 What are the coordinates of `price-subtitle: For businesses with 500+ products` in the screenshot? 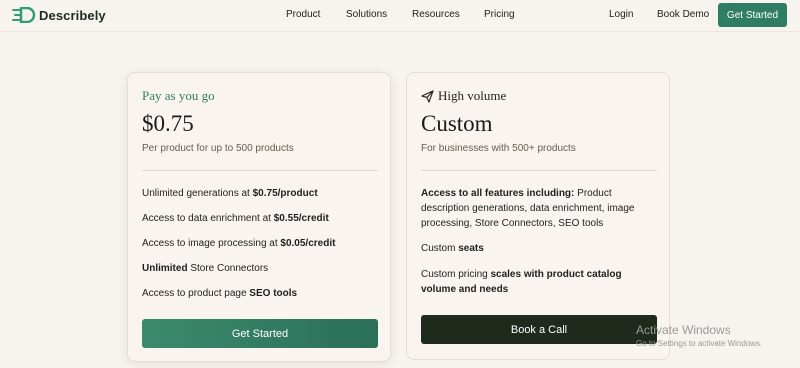 It's located at (498, 148).